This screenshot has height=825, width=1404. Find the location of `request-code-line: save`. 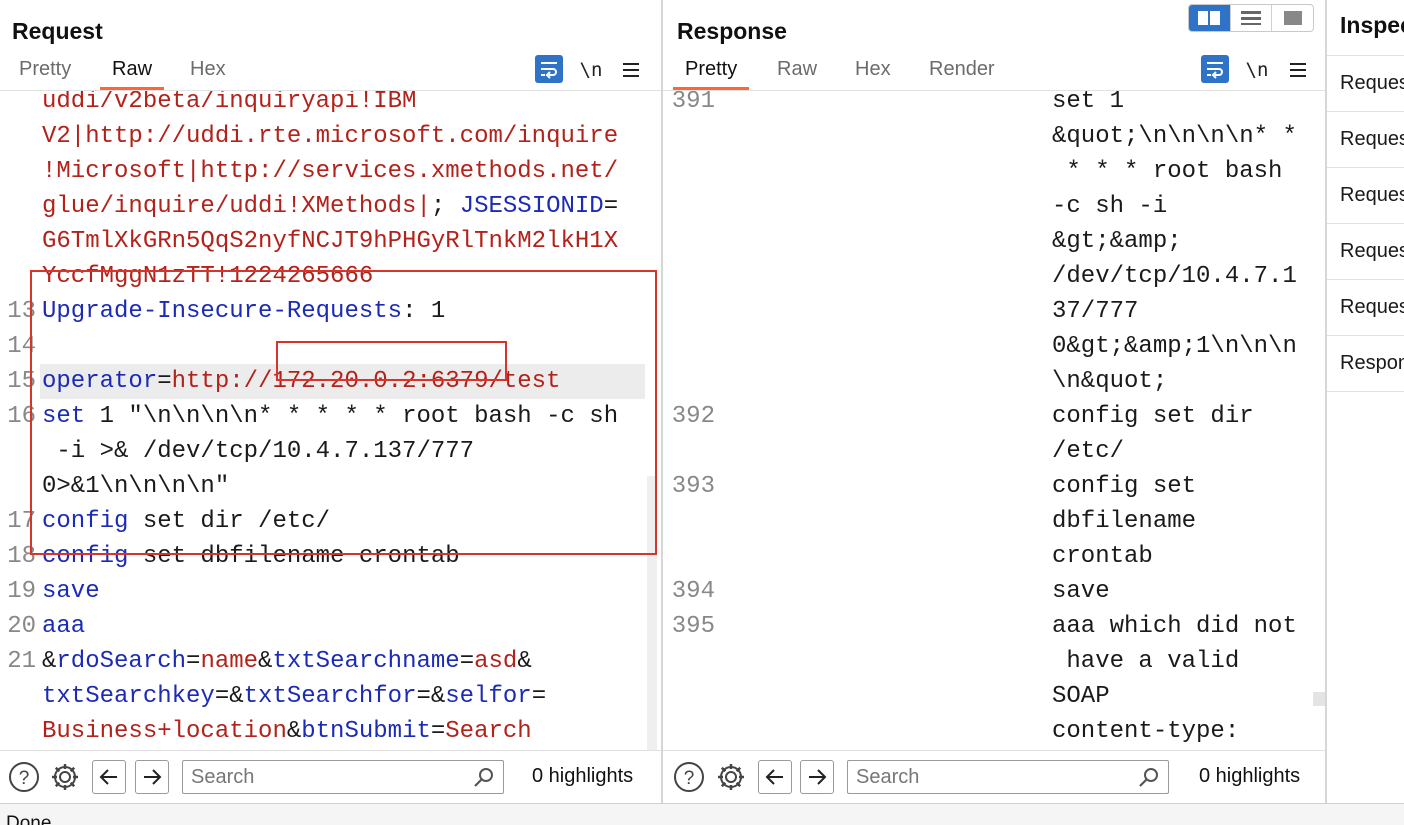

request-code-line: save is located at coordinates (343, 591).